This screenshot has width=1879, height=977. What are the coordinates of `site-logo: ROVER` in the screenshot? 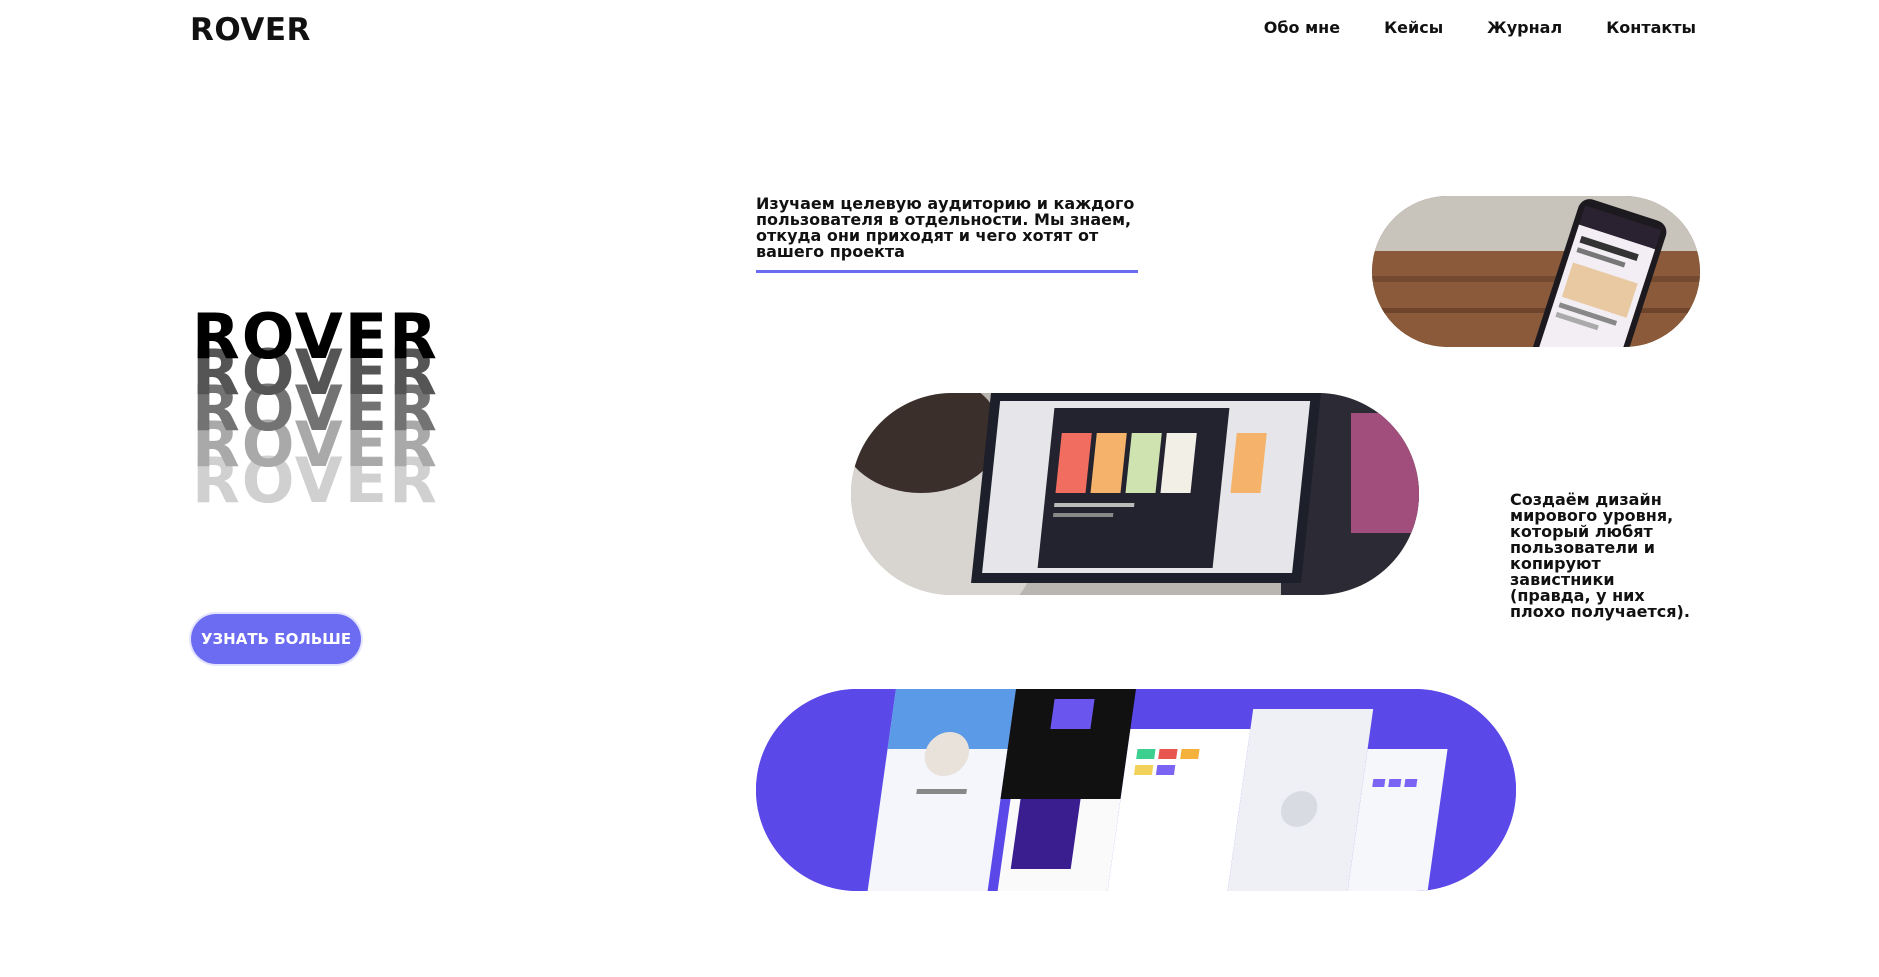 It's located at (250, 30).